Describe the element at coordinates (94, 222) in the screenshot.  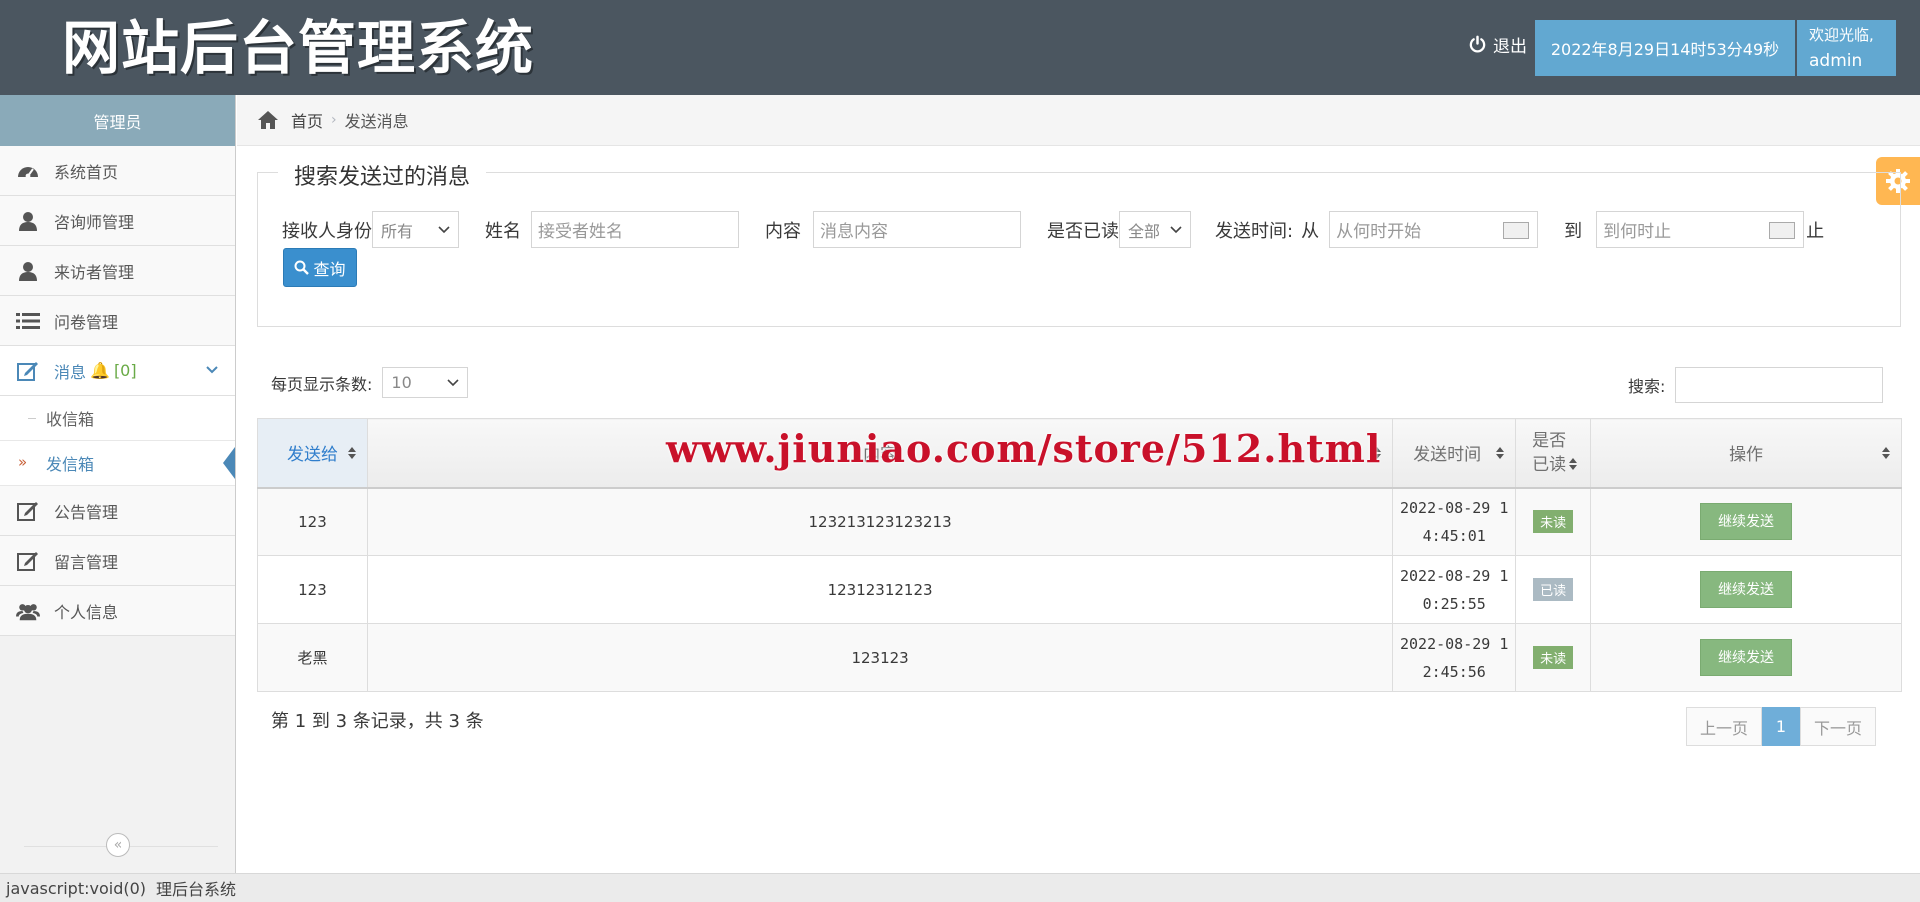
I see `sidebar-item-label: 咨询师管理` at that location.